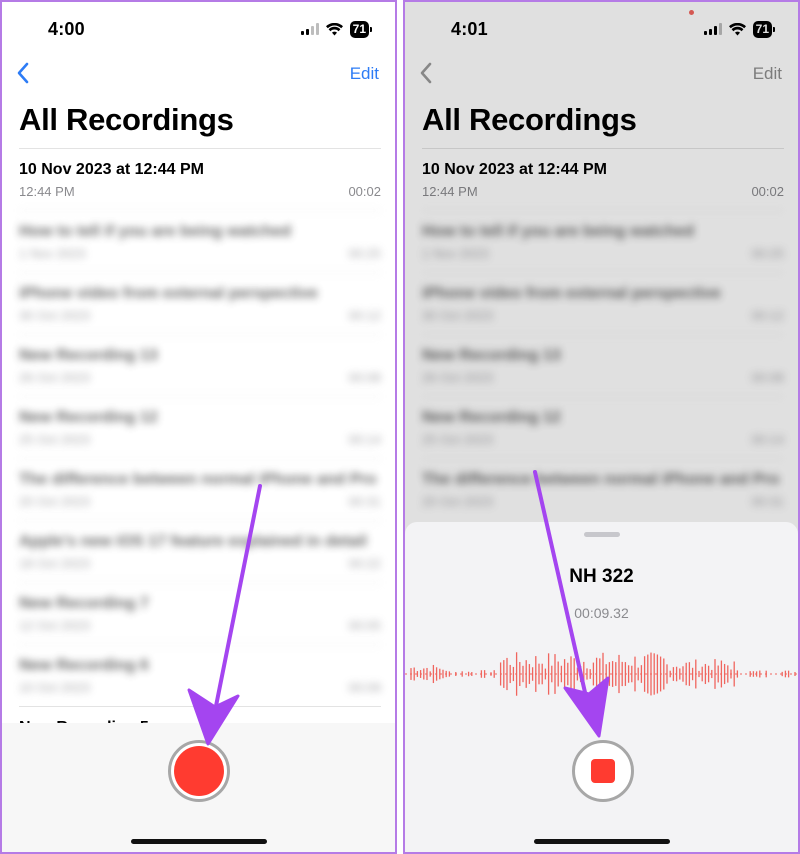 The height and width of the screenshot is (854, 800). I want to click on nav-bar: Edit, so click(198, 74).